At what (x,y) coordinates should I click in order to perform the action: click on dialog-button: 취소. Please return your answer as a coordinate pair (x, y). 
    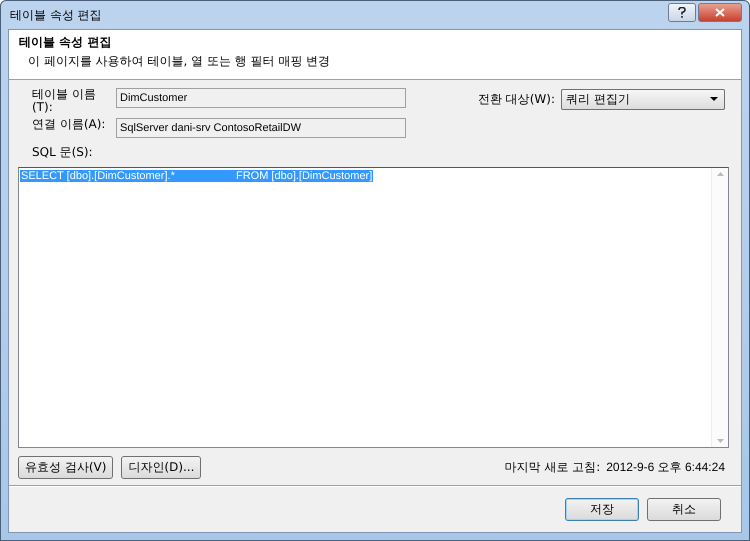
    Looking at the image, I should click on (684, 509).